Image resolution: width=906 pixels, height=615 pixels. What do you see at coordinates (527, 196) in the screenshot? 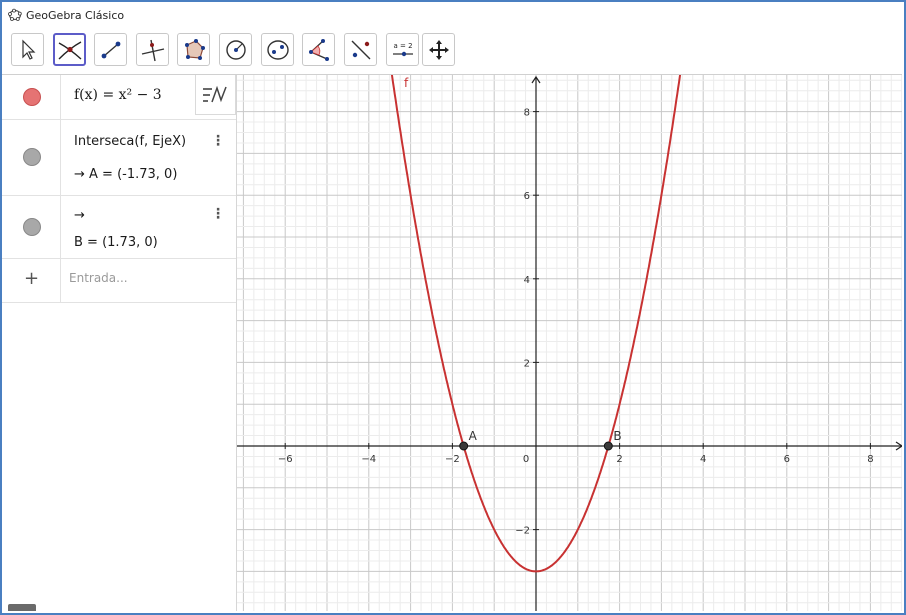
I see `y-axis-tick-label: 6` at bounding box center [527, 196].